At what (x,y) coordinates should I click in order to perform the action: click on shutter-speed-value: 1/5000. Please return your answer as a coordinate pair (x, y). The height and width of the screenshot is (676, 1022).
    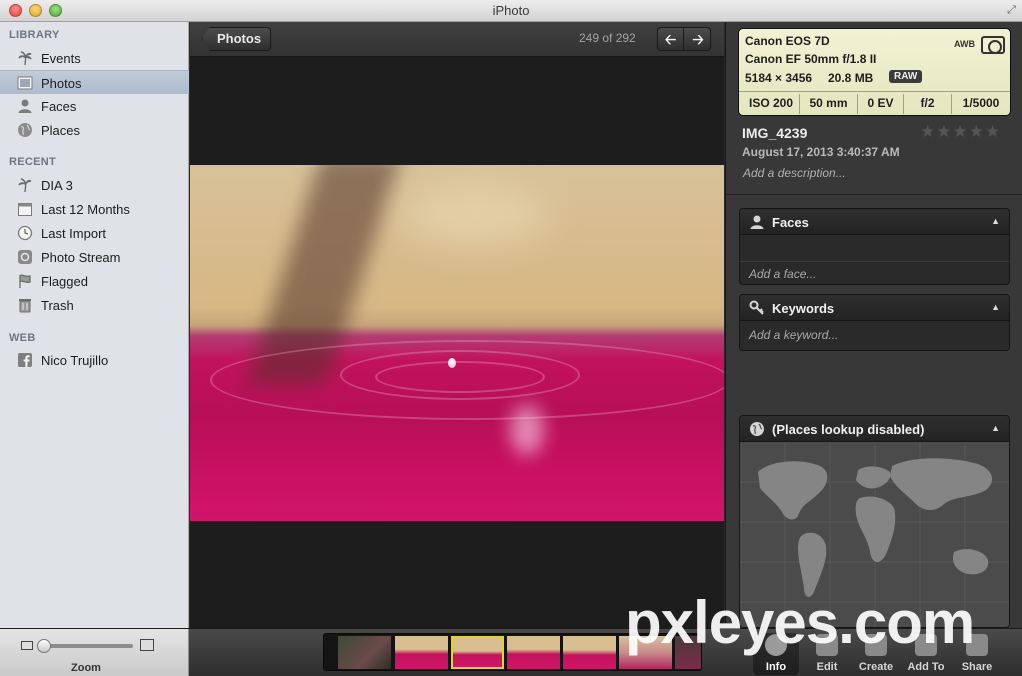
    Looking at the image, I should click on (981, 103).